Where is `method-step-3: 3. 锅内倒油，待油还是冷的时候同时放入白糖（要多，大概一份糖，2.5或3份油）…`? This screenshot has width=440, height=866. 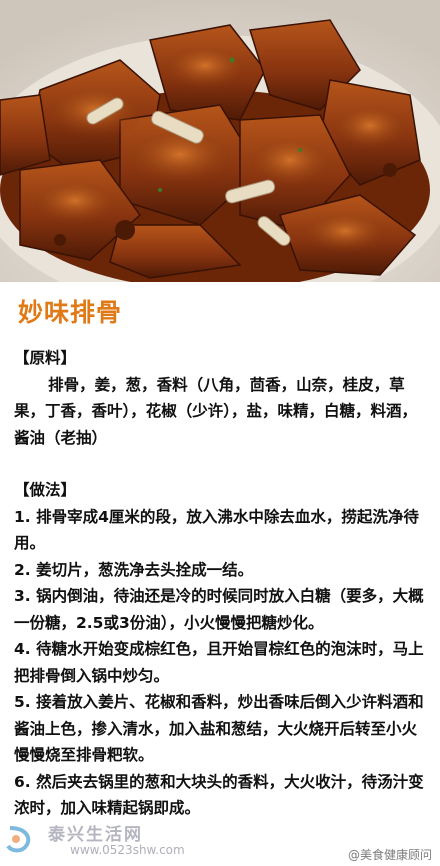 method-step-3: 3. 锅内倒油，待油还是冷的时候同时放入白糖（要多，大概一份糖，2.5或3份油）… is located at coordinates (219, 609).